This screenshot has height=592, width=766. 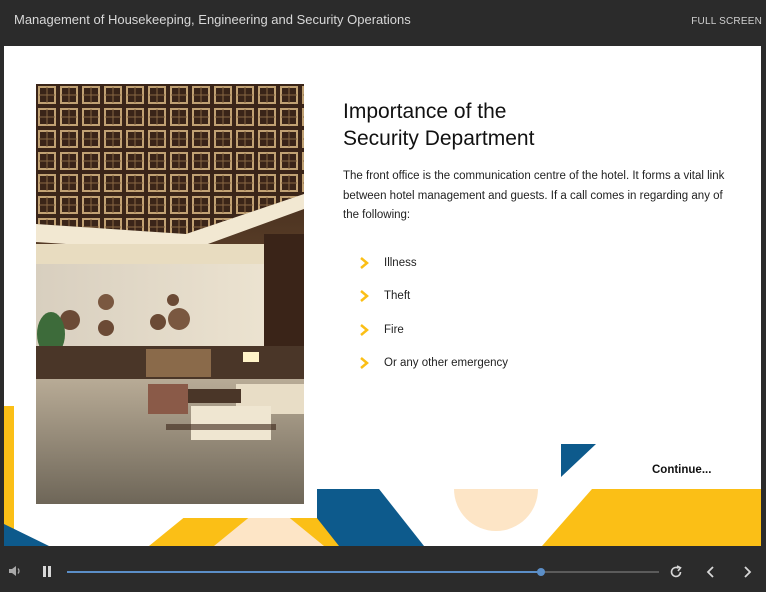 What do you see at coordinates (304, 572) in the screenshot?
I see `progress-bar-fill` at bounding box center [304, 572].